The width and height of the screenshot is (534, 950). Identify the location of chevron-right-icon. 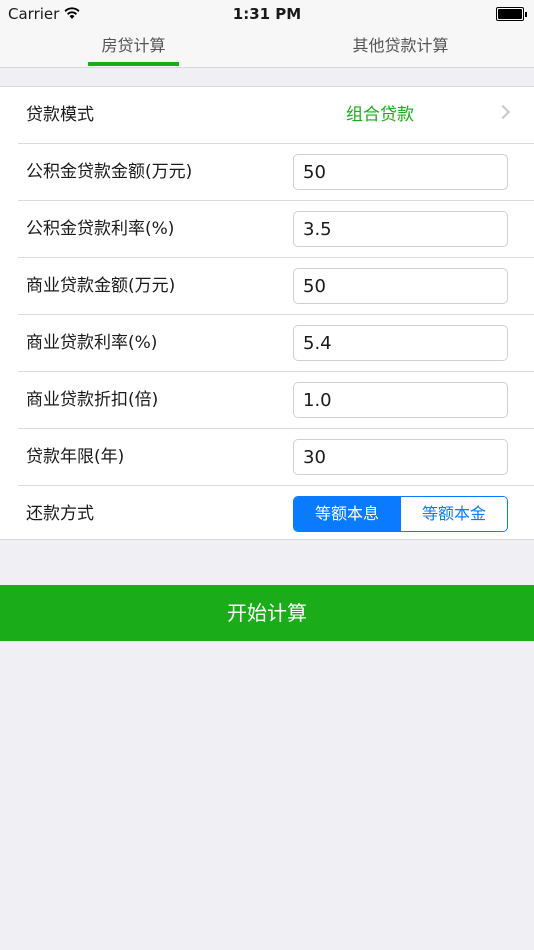
(503, 112).